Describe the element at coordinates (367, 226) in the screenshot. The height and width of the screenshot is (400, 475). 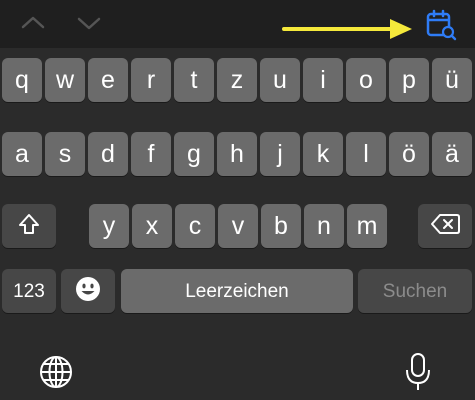
I see `key-m: m` at that location.